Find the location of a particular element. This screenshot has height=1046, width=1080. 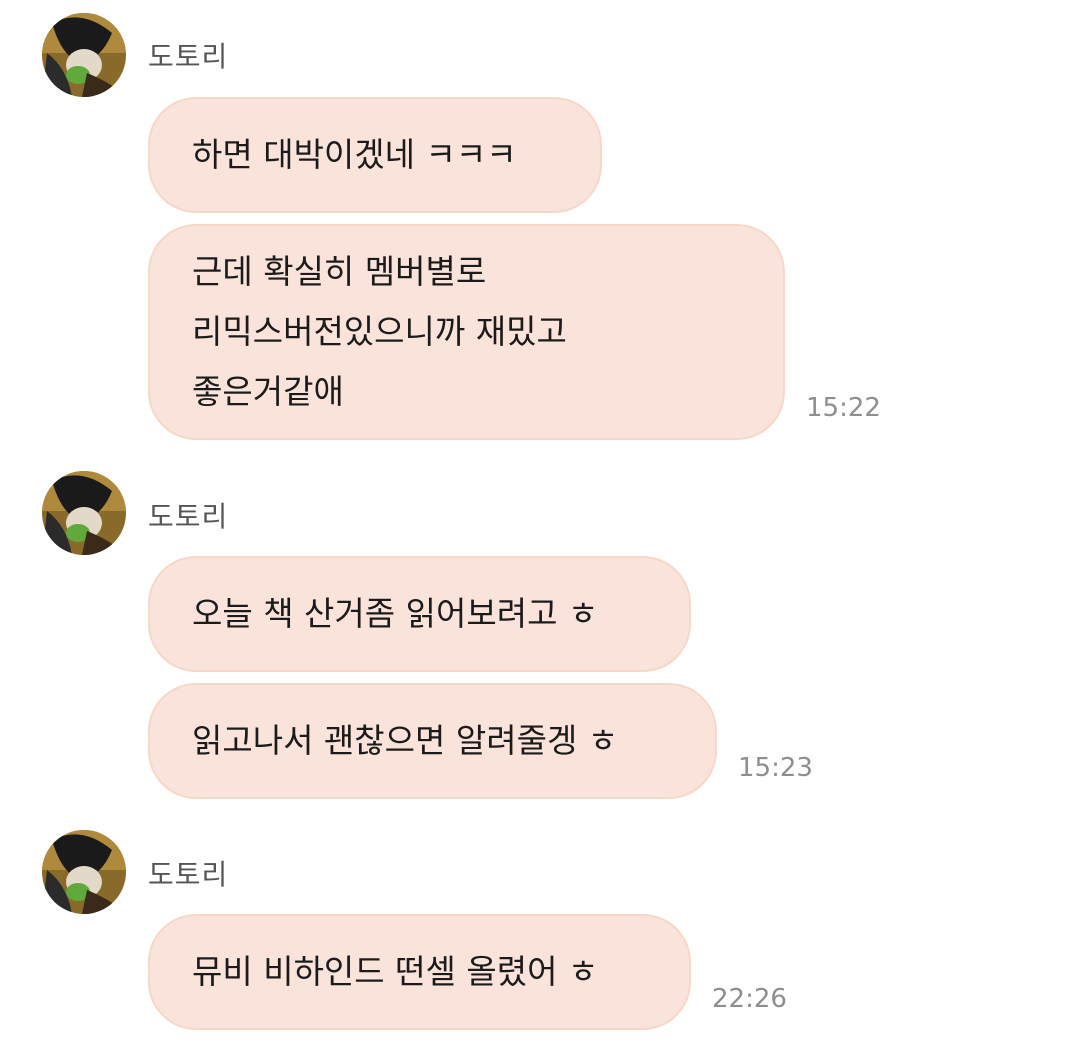

message-bubble: 근데 확실히 멤버별로 리믹스버전있으니까 재밌고 좋은거같애 is located at coordinates (466, 332).